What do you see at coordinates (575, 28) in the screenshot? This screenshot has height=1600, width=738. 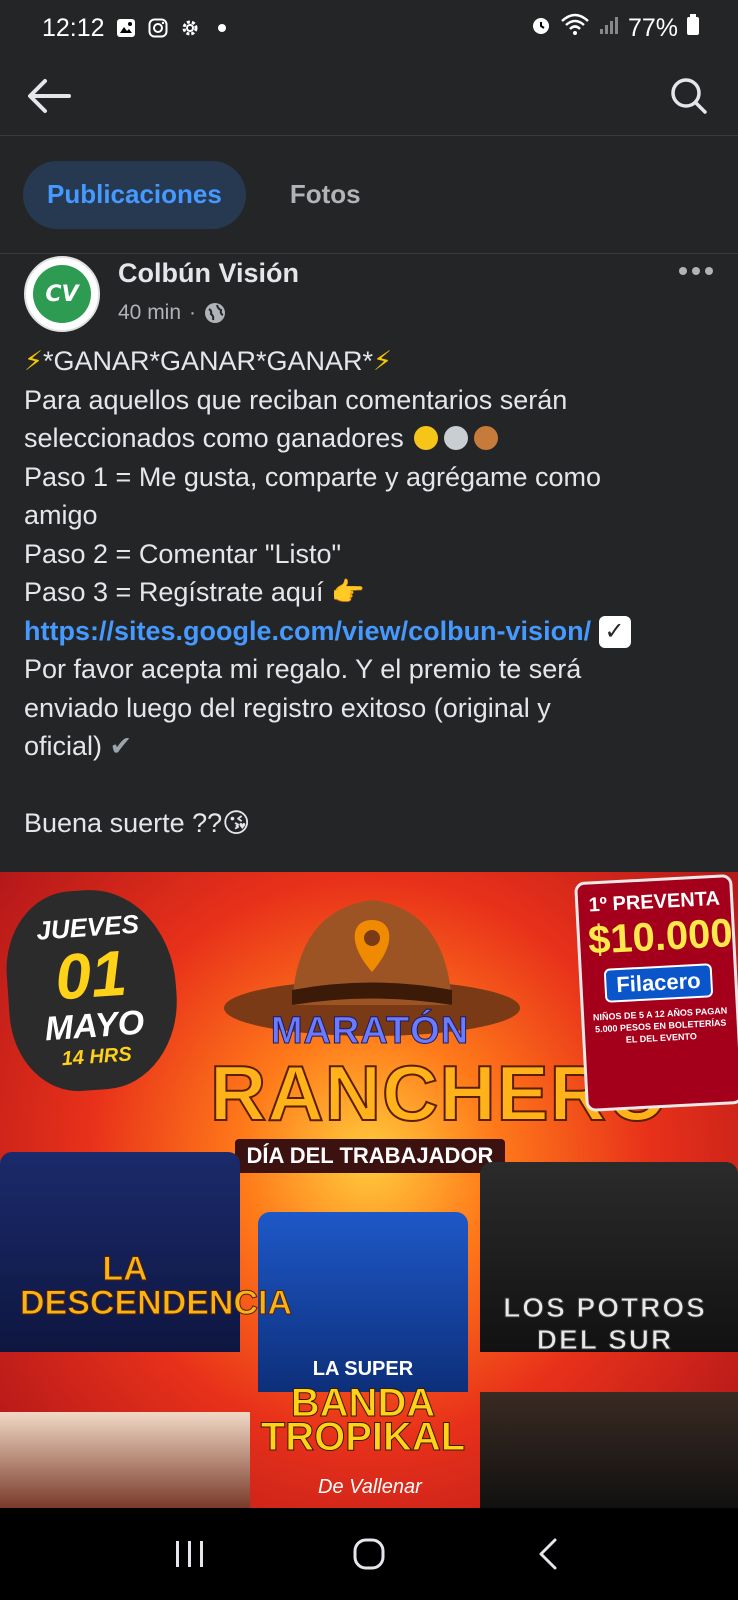 I see `wifi-icon` at bounding box center [575, 28].